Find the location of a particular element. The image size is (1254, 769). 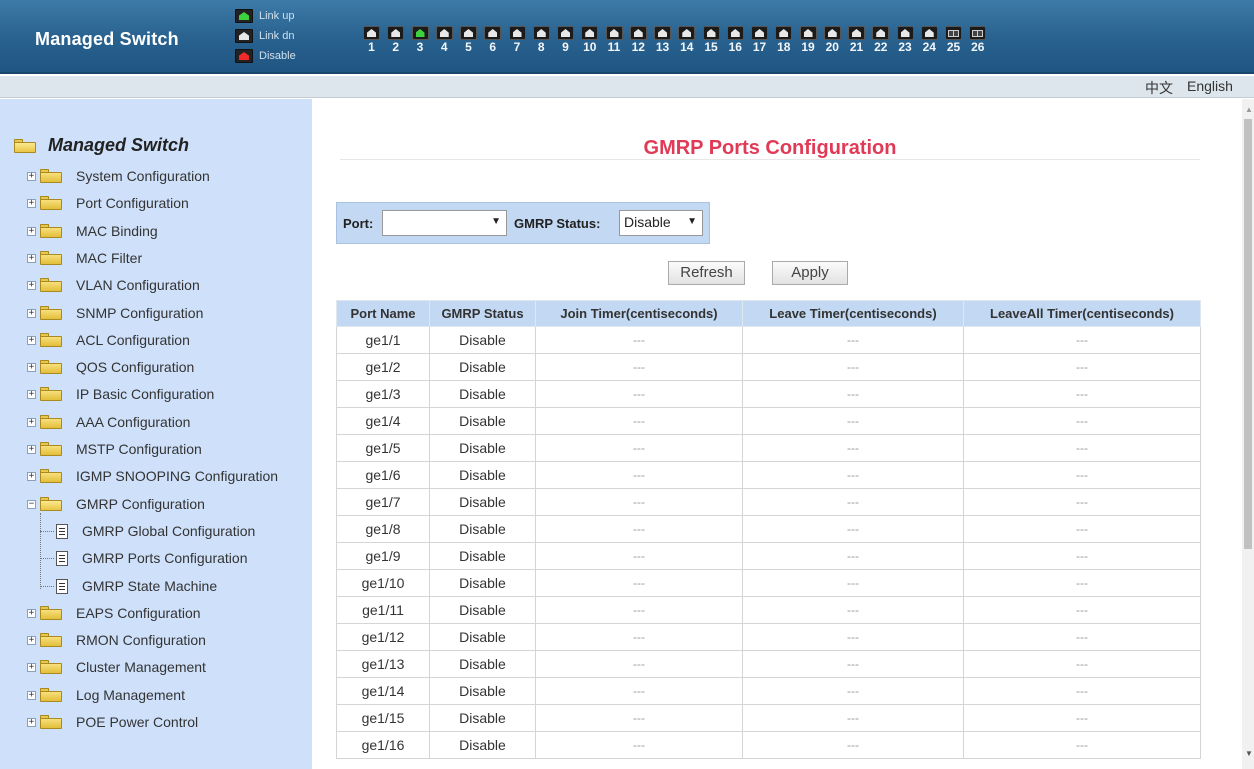

port-17: 17 is located at coordinates (759, 40).